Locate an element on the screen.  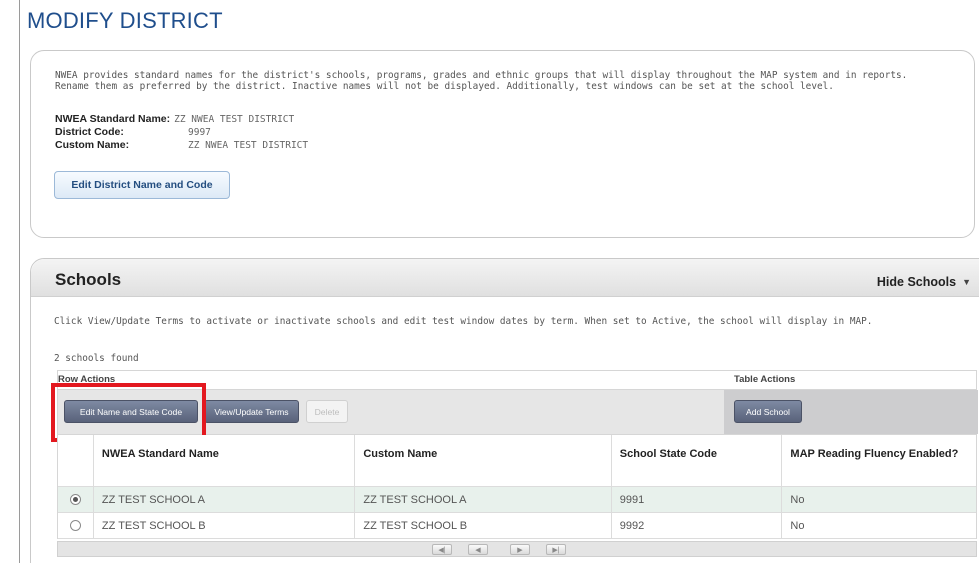
cell-standard-name: ZZ TEST SCHOOL B is located at coordinates (225, 525).